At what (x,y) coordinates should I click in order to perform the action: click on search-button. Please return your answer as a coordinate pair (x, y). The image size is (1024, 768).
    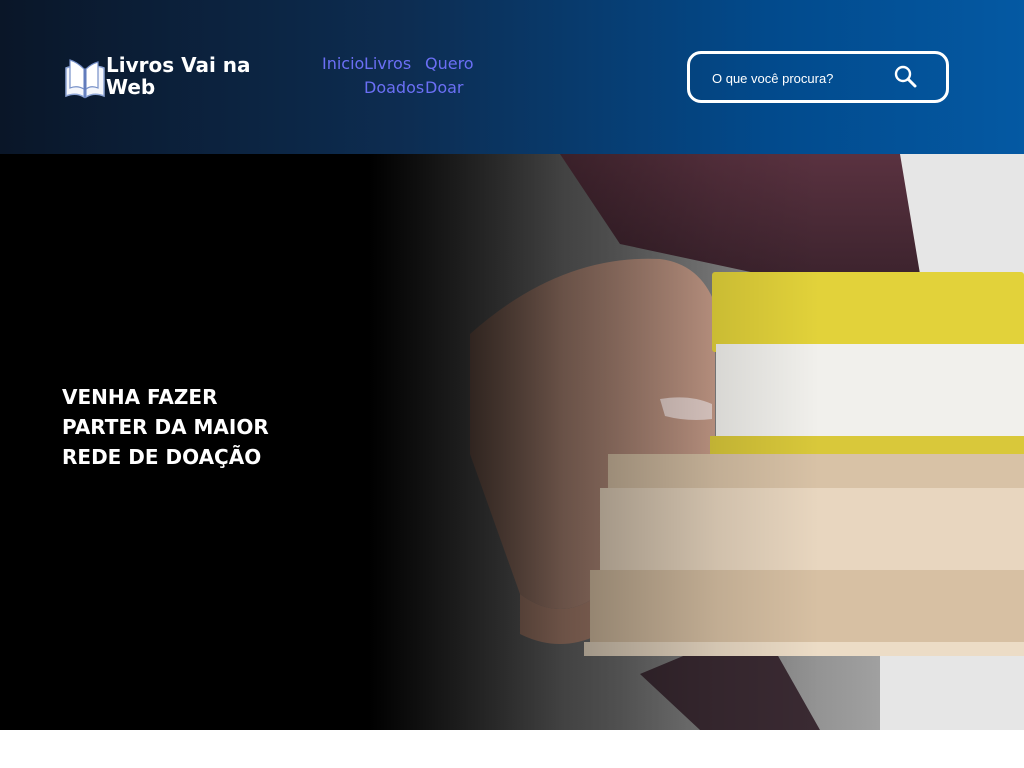
    Looking at the image, I should click on (906, 77).